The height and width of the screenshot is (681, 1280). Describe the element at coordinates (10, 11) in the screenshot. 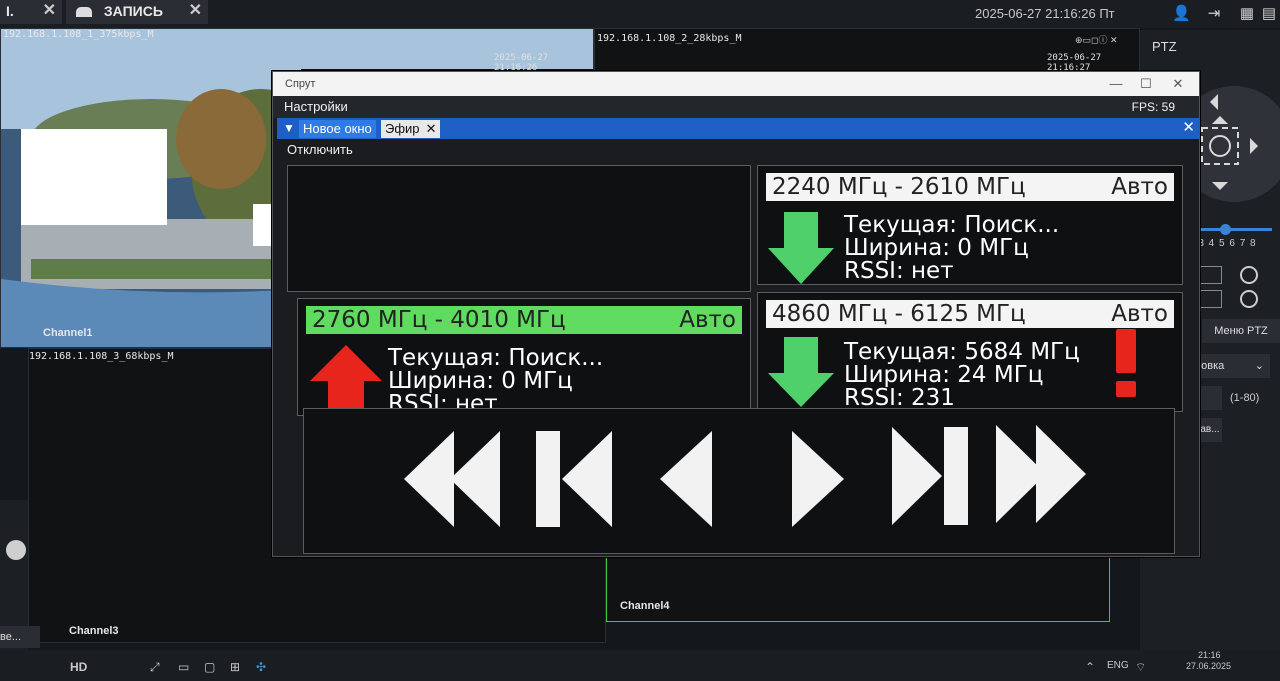

I see `nvr-tab-label: I.` at that location.